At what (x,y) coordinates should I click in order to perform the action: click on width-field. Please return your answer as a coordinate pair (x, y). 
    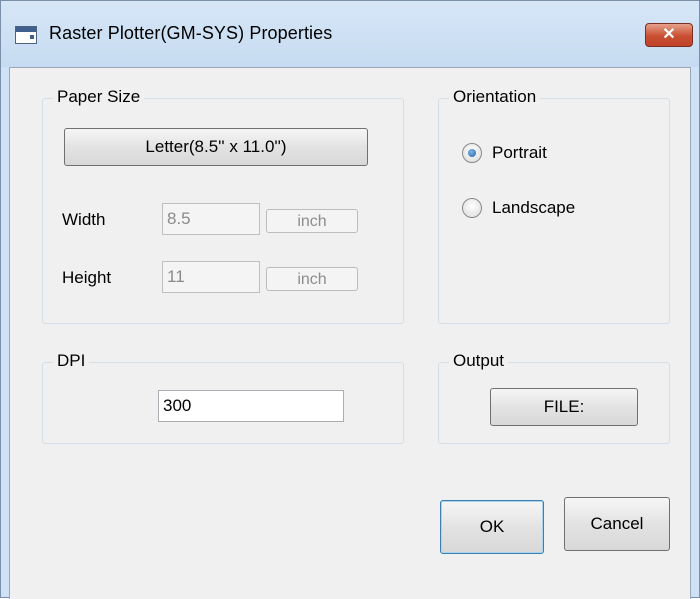
    Looking at the image, I should click on (211, 219).